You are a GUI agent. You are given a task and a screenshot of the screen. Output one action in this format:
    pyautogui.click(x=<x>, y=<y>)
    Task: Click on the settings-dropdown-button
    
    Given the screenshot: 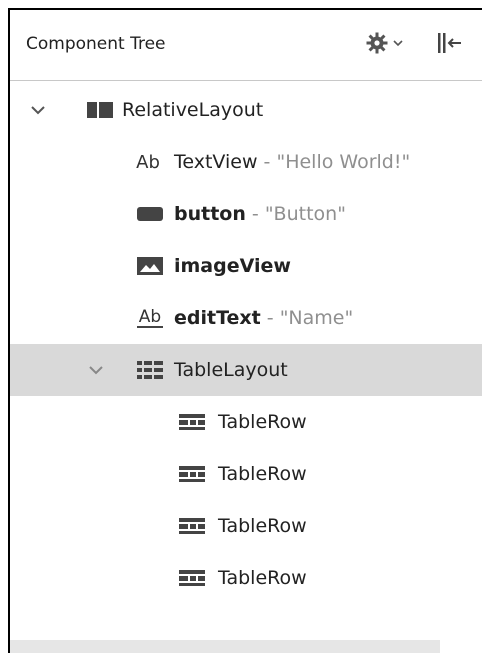 What is the action you would take?
    pyautogui.click(x=385, y=43)
    